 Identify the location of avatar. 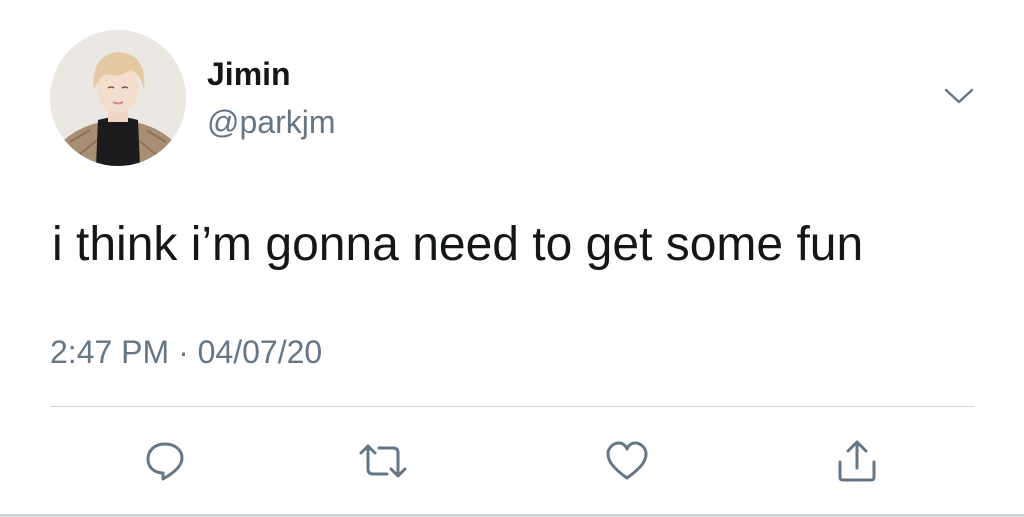
(118, 98).